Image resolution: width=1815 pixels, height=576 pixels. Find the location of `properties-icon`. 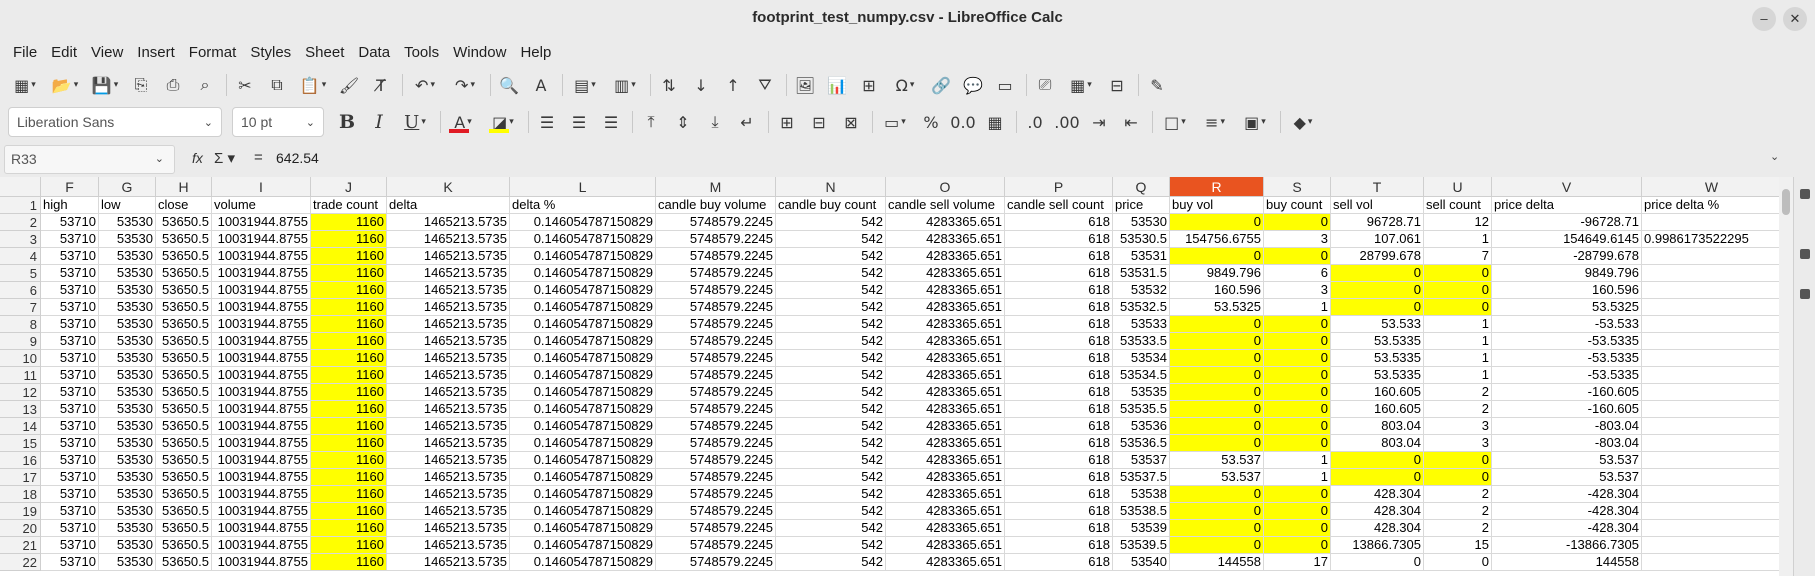

properties-icon is located at coordinates (1805, 194).